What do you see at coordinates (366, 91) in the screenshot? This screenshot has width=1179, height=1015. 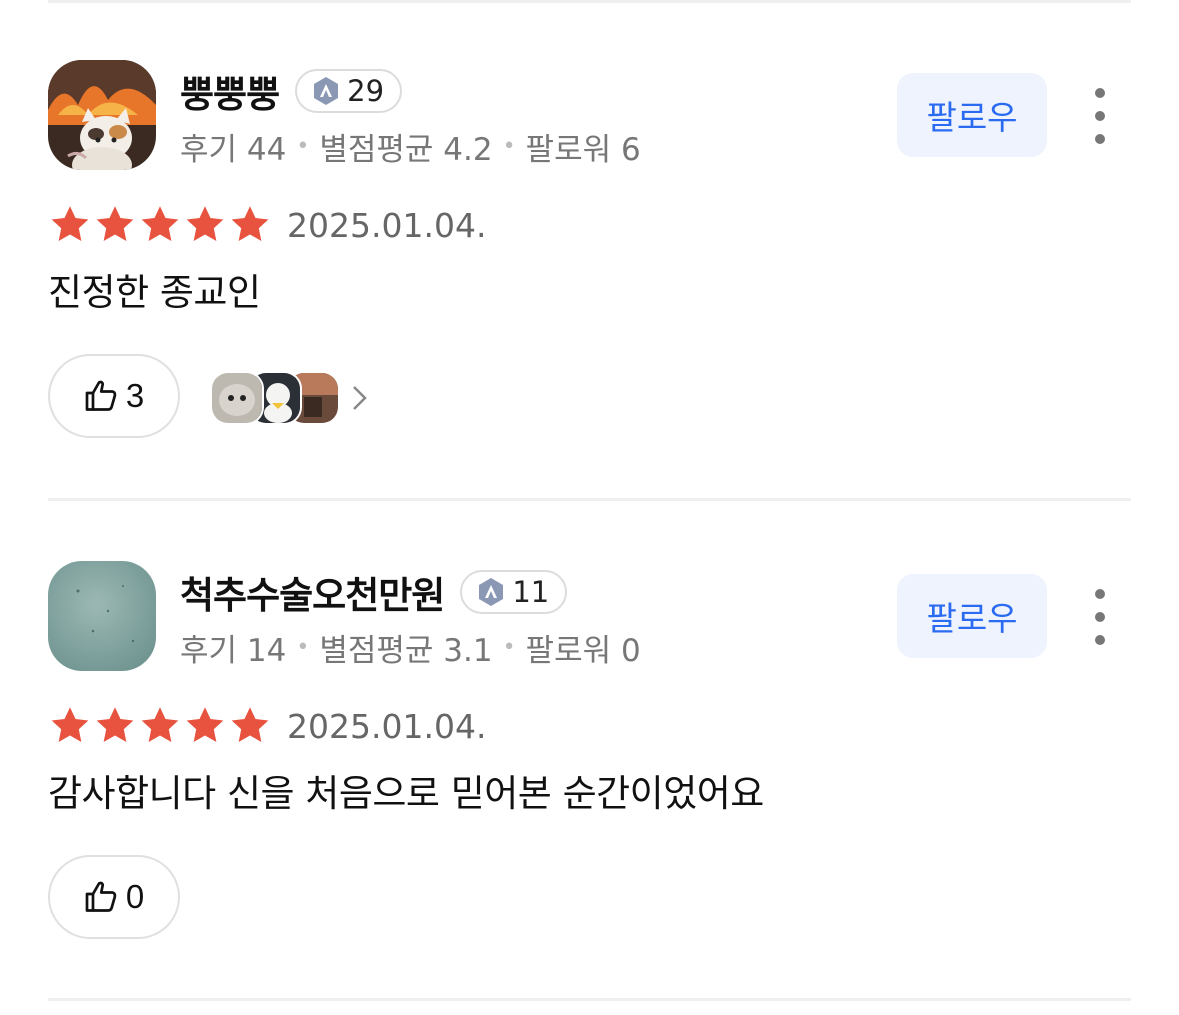 I see `level-number: 29` at bounding box center [366, 91].